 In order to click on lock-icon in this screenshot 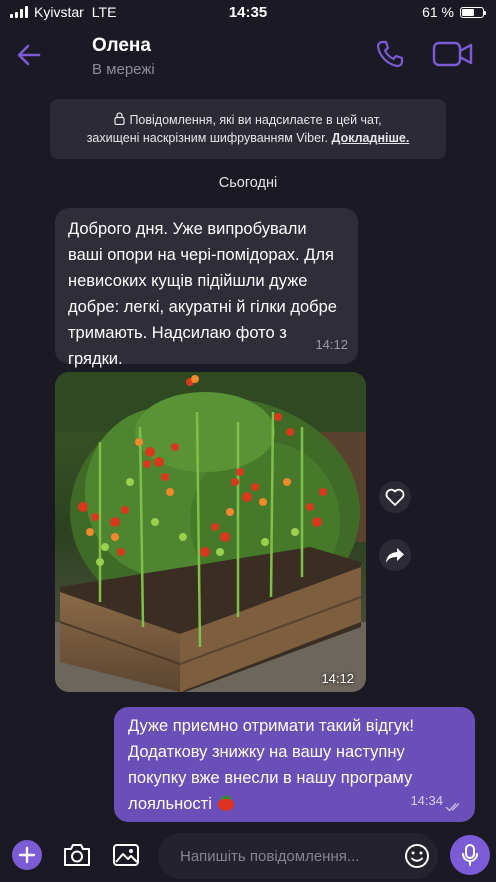, I will do `click(120, 118)`.